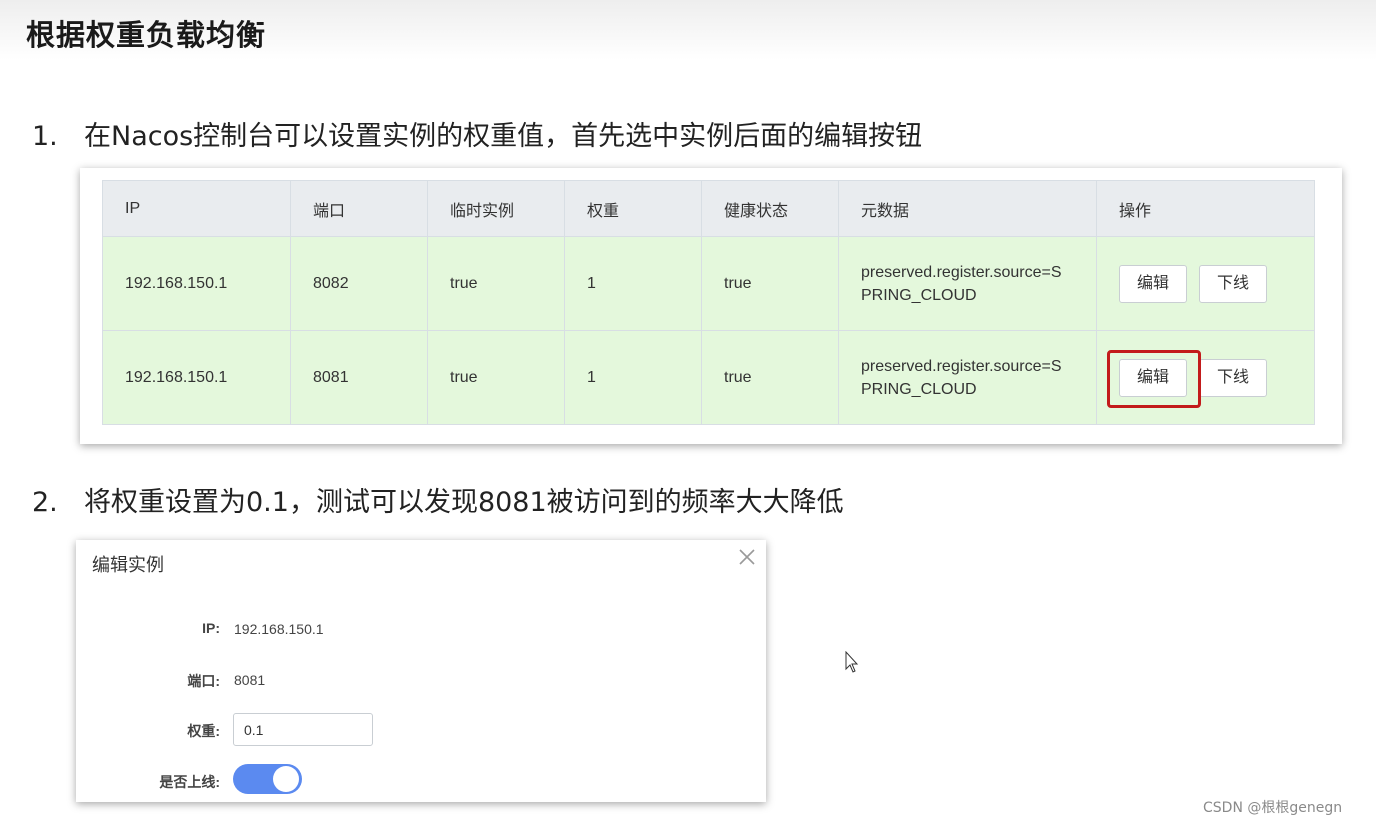 This screenshot has height=824, width=1376. Describe the element at coordinates (359, 377) in the screenshot. I see `cell-port: 8081` at that location.